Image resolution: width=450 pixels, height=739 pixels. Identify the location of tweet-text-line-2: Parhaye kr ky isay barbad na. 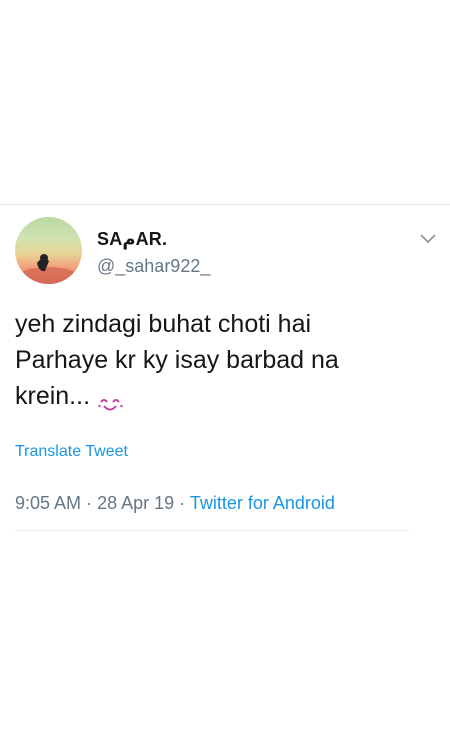
(177, 360).